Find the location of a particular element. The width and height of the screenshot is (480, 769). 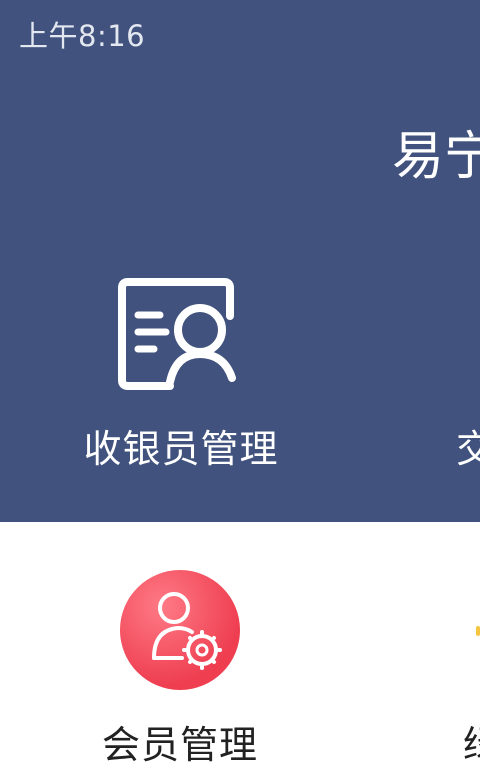

status-time: 上午8:16 is located at coordinates (82, 36).